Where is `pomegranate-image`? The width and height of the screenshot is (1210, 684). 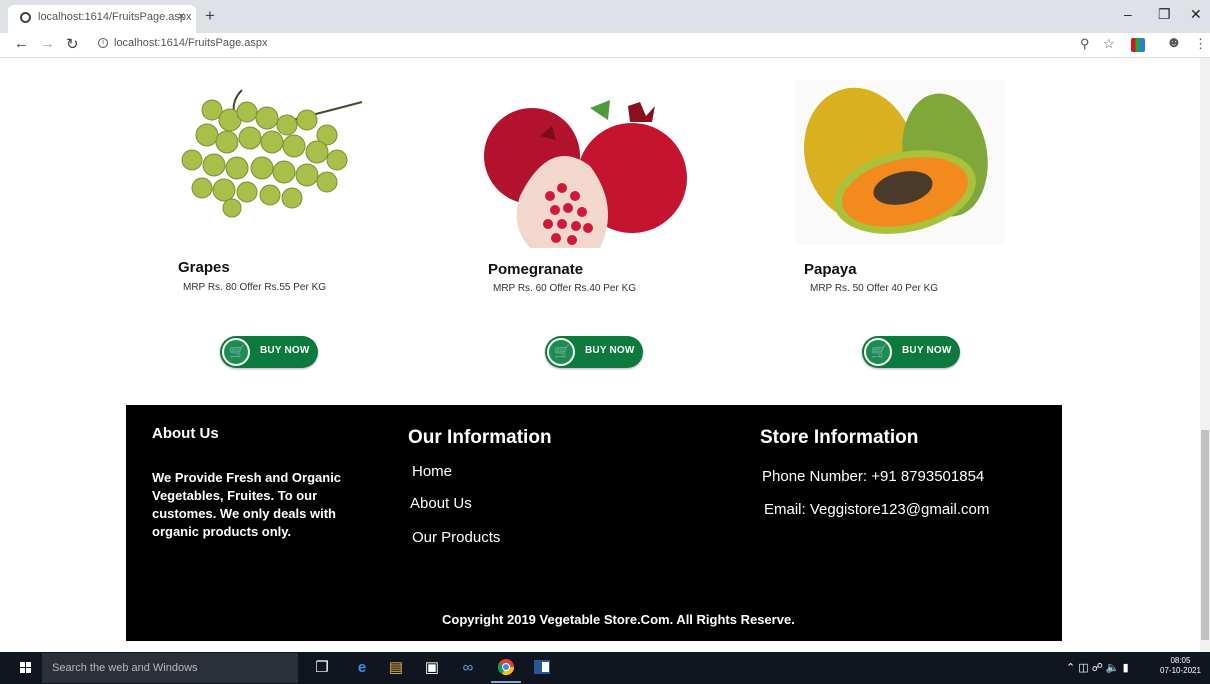 pomegranate-image is located at coordinates (585, 174).